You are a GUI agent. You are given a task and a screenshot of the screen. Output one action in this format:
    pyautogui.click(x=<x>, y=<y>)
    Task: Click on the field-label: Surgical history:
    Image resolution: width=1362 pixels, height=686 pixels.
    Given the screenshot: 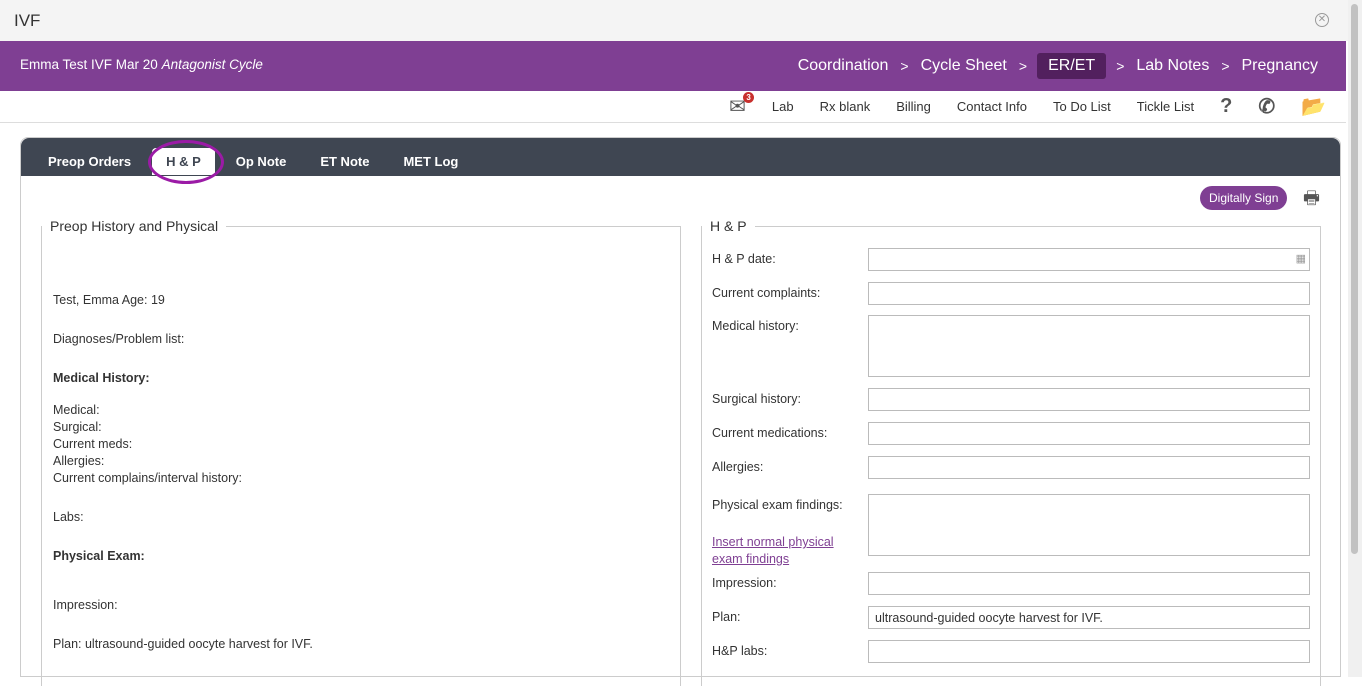 What is the action you would take?
    pyautogui.click(x=756, y=399)
    